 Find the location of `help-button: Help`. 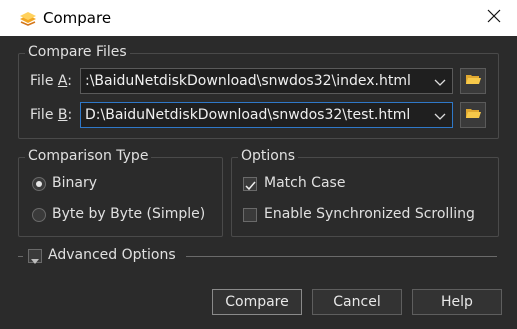

help-button: Help is located at coordinates (457, 302).